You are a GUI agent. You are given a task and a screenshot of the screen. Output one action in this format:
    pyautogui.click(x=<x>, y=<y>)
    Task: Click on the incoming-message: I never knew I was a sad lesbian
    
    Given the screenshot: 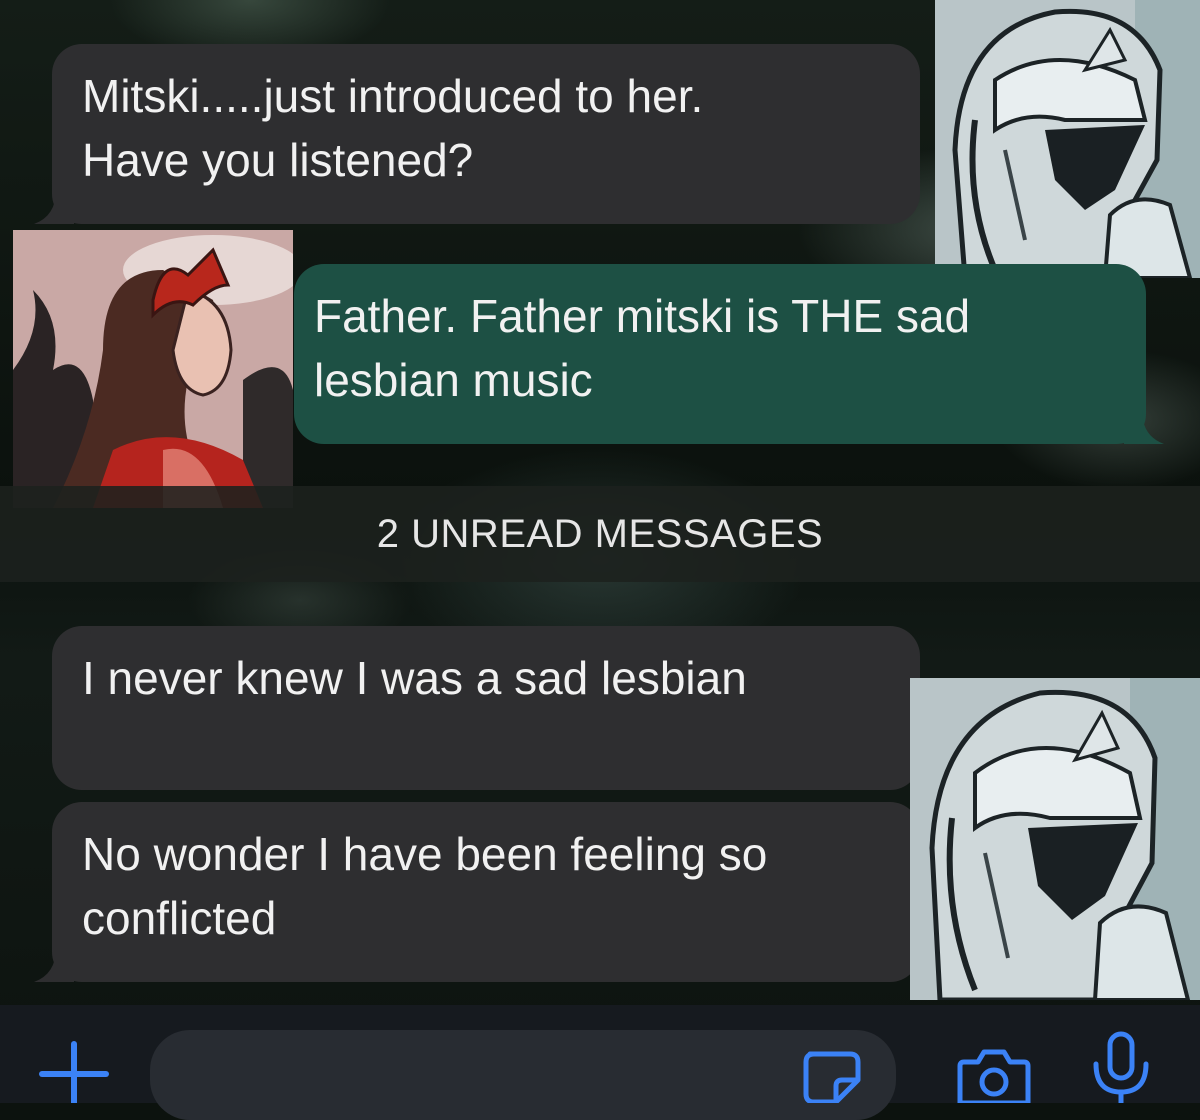 What is the action you would take?
    pyautogui.click(x=486, y=708)
    